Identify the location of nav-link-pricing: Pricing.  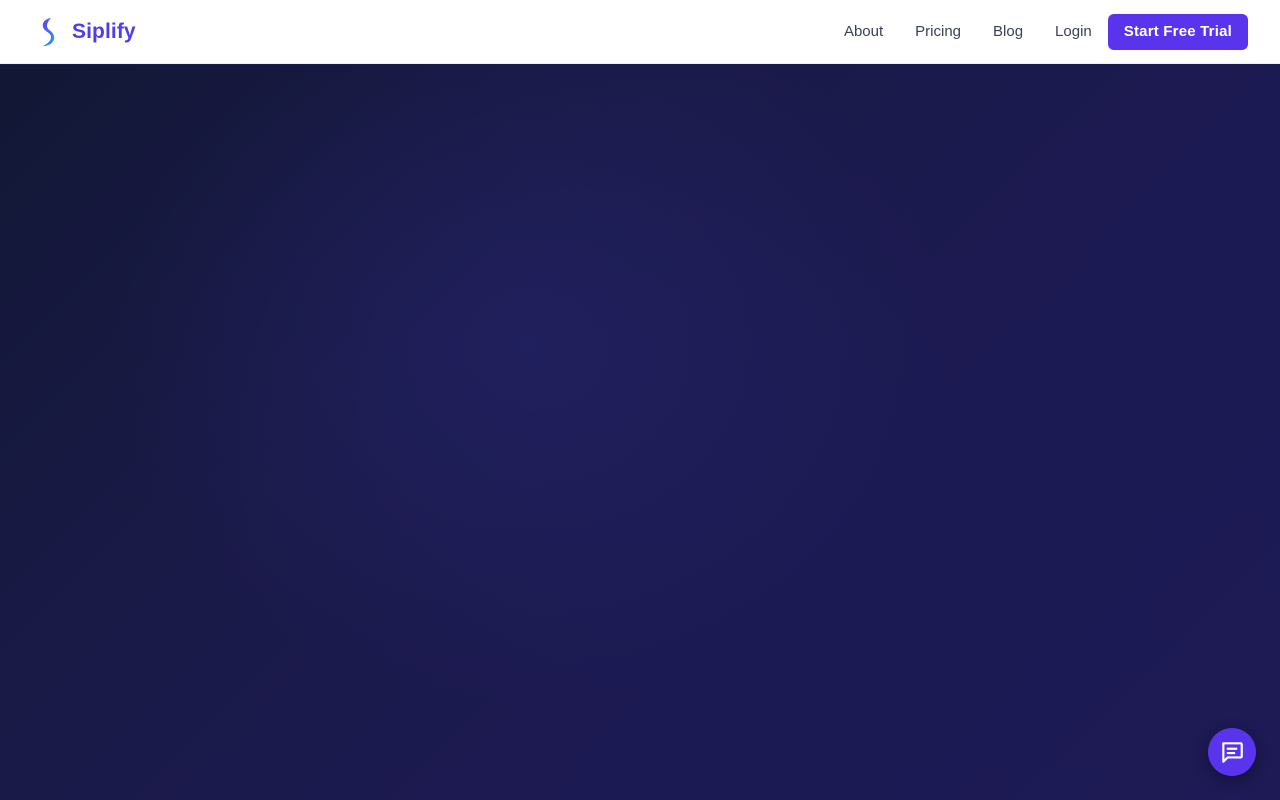
(938, 31).